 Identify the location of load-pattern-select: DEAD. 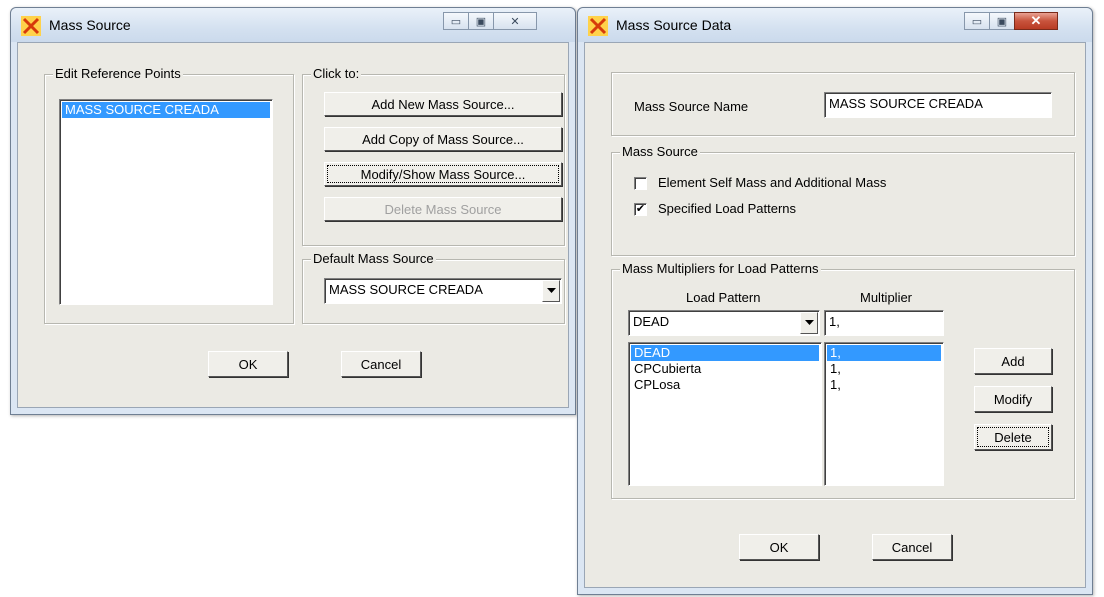
(724, 323).